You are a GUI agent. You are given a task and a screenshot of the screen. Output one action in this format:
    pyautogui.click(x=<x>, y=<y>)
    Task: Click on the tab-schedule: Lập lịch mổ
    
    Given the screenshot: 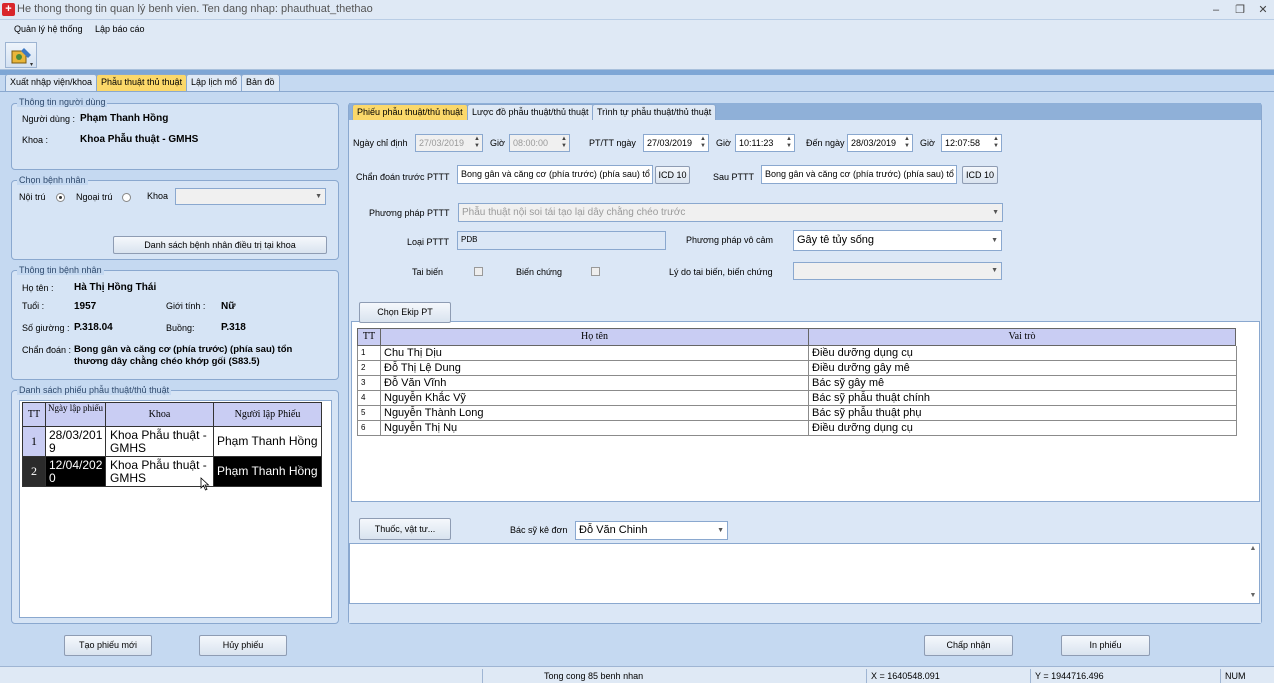 What is the action you would take?
    pyautogui.click(x=214, y=82)
    